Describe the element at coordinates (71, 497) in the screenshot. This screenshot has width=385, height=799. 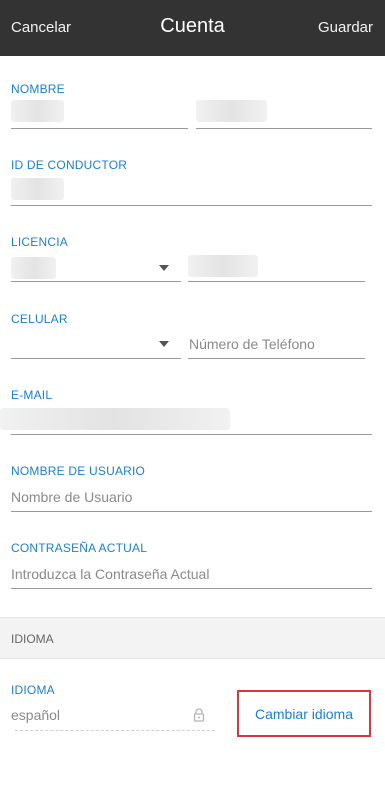
I see `username-input: Nombre de Usuario` at that location.